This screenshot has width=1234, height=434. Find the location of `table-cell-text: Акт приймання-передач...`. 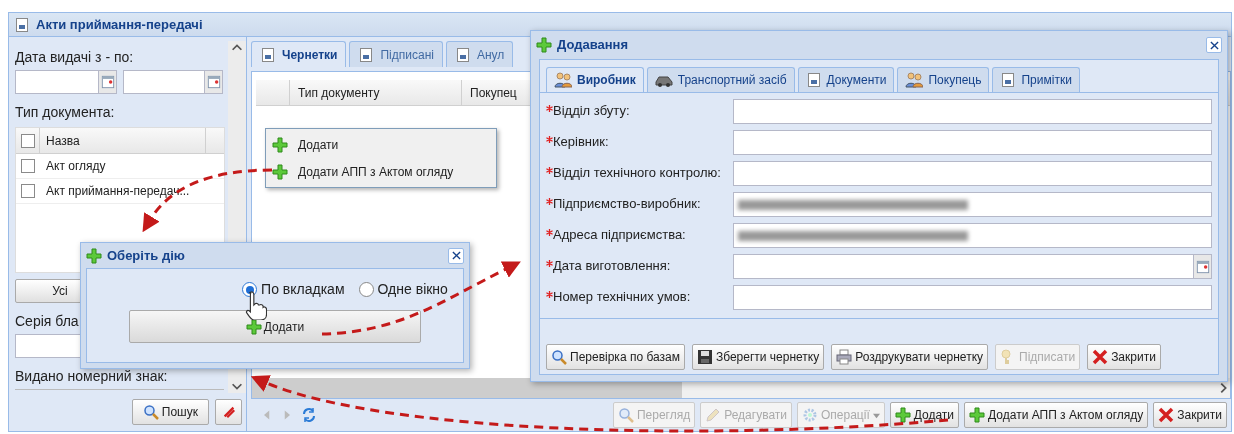

table-cell-text: Акт приймання-передач... is located at coordinates (117, 191).